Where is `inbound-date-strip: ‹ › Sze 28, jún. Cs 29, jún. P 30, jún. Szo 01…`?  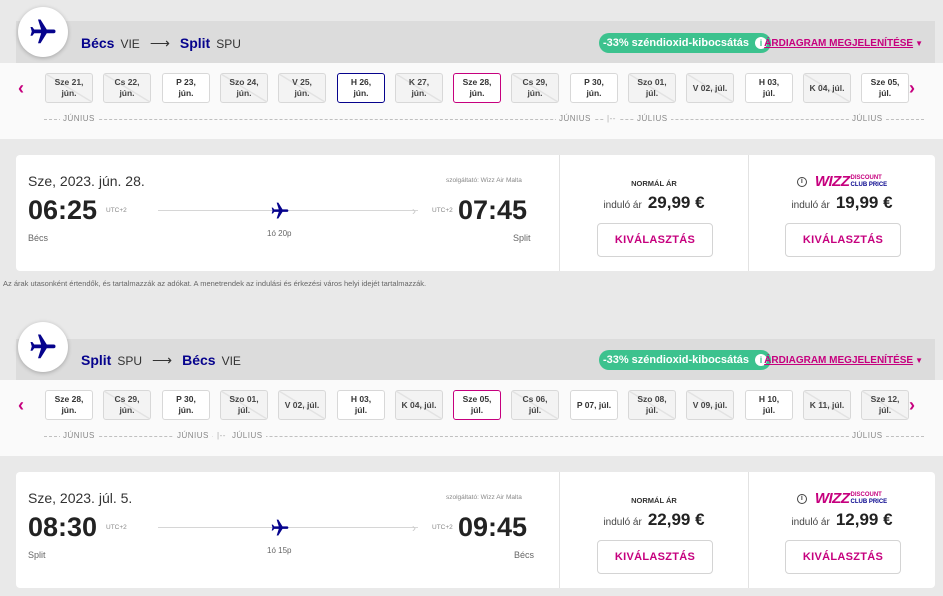 inbound-date-strip: ‹ › Sze 28, jún. Cs 29, jún. P 30, jún. Szo 01… is located at coordinates (471, 418).